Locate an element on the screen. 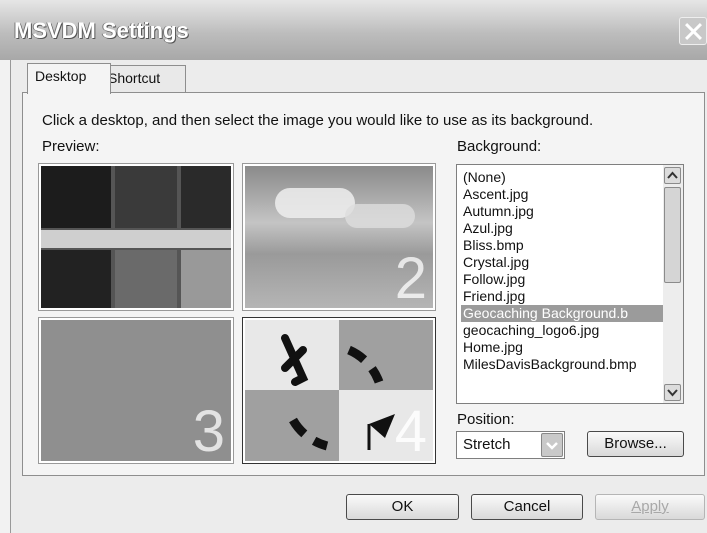 This screenshot has height=533, width=707. scroll-down-button is located at coordinates (672, 392).